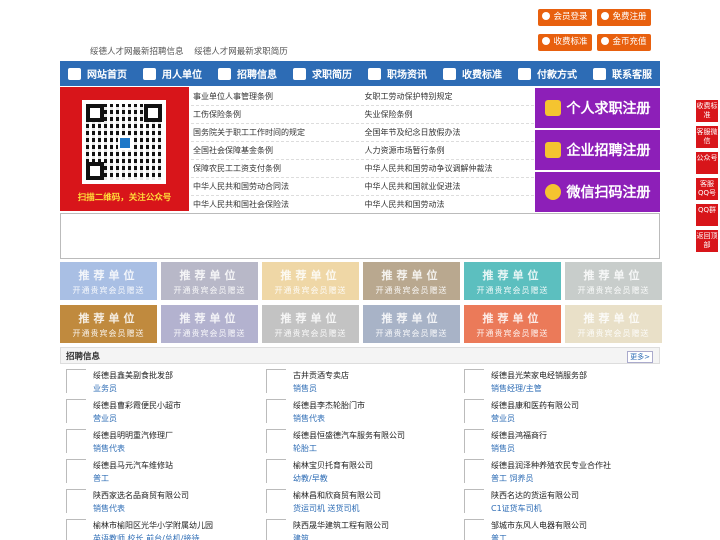 The image size is (720, 540). Describe the element at coordinates (137, 52) in the screenshot. I see `latest-jobs-link: 绥德人才网最新招聘信息` at that location.